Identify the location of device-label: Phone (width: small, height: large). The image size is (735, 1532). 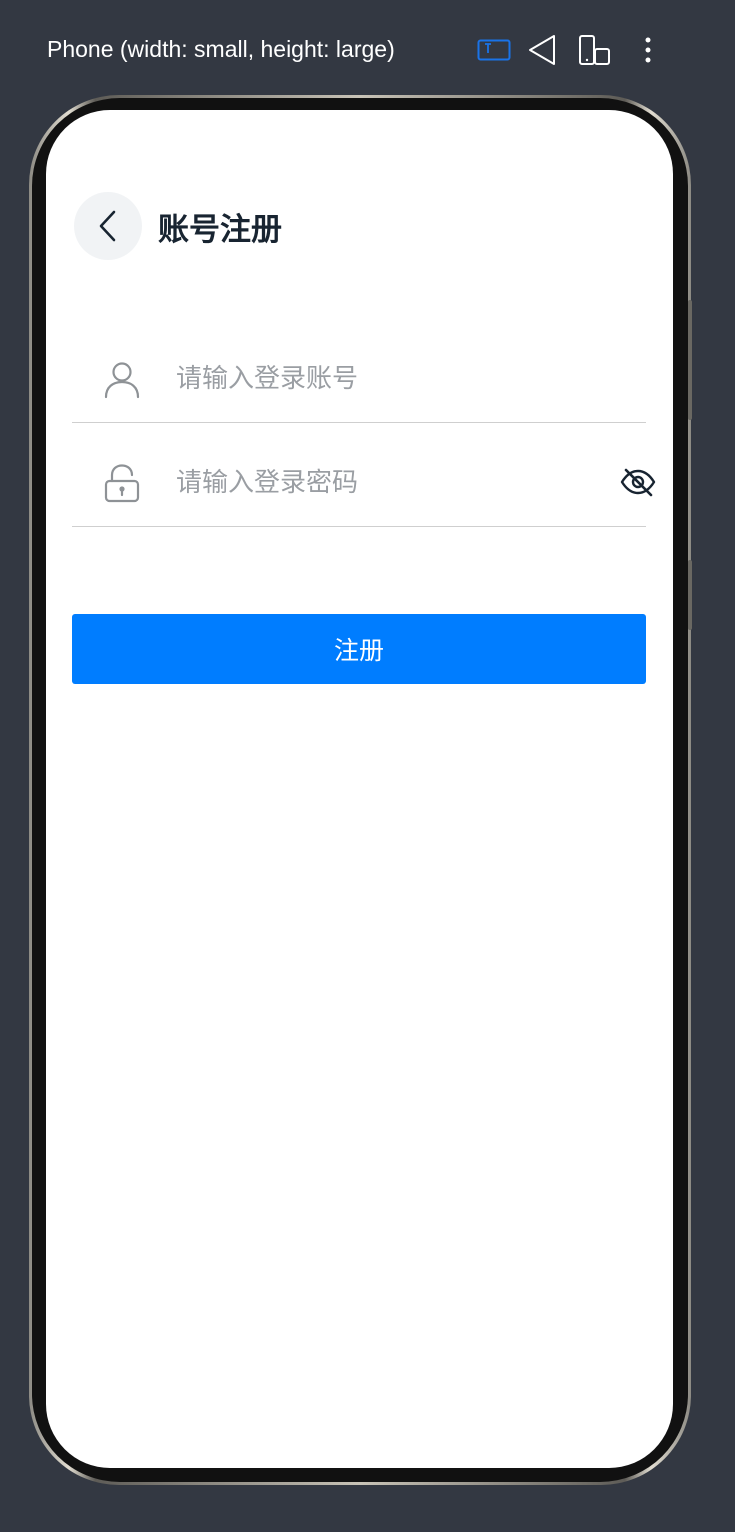
(221, 49).